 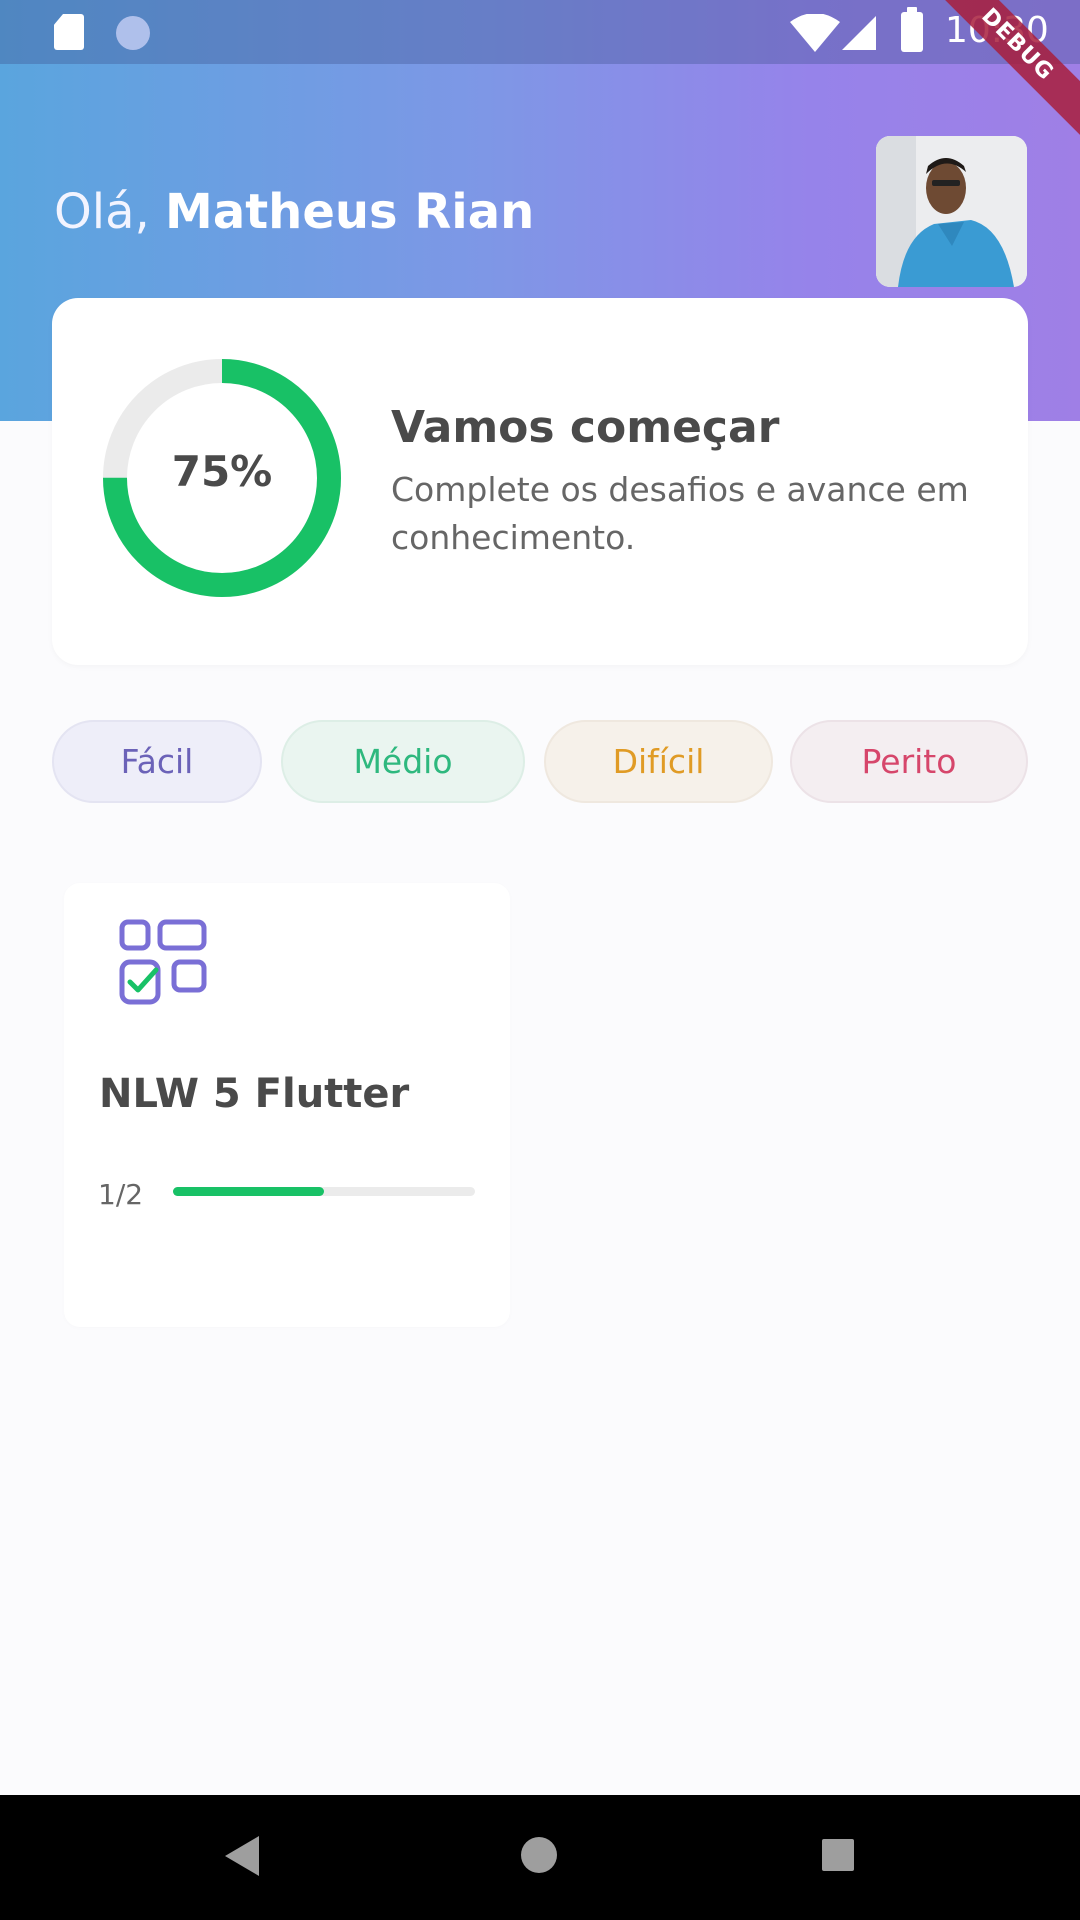 I want to click on avatar-photo, so click(x=951, y=211).